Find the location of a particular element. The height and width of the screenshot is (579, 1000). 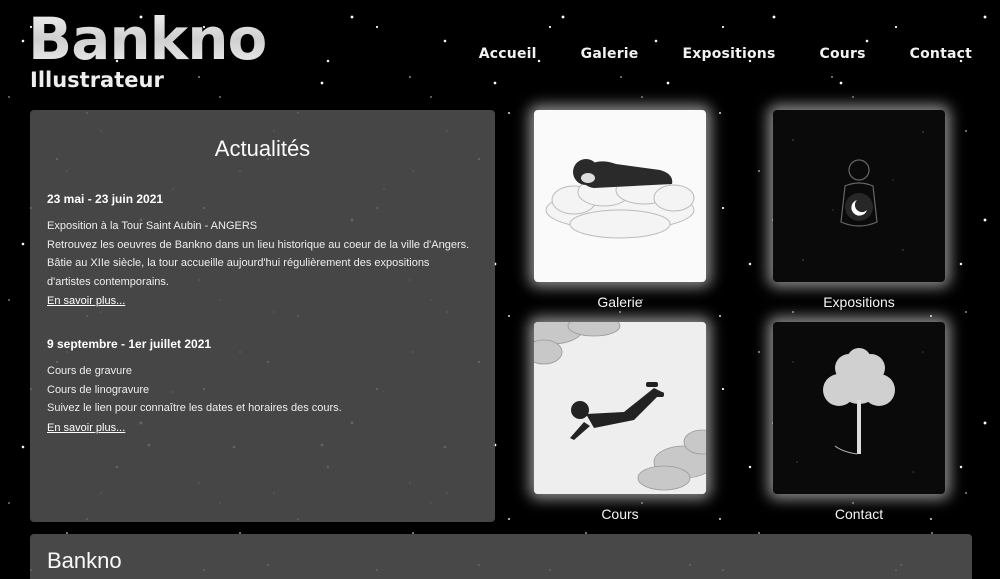

site-logo: Bankno Illustrateur is located at coordinates (147, 48).